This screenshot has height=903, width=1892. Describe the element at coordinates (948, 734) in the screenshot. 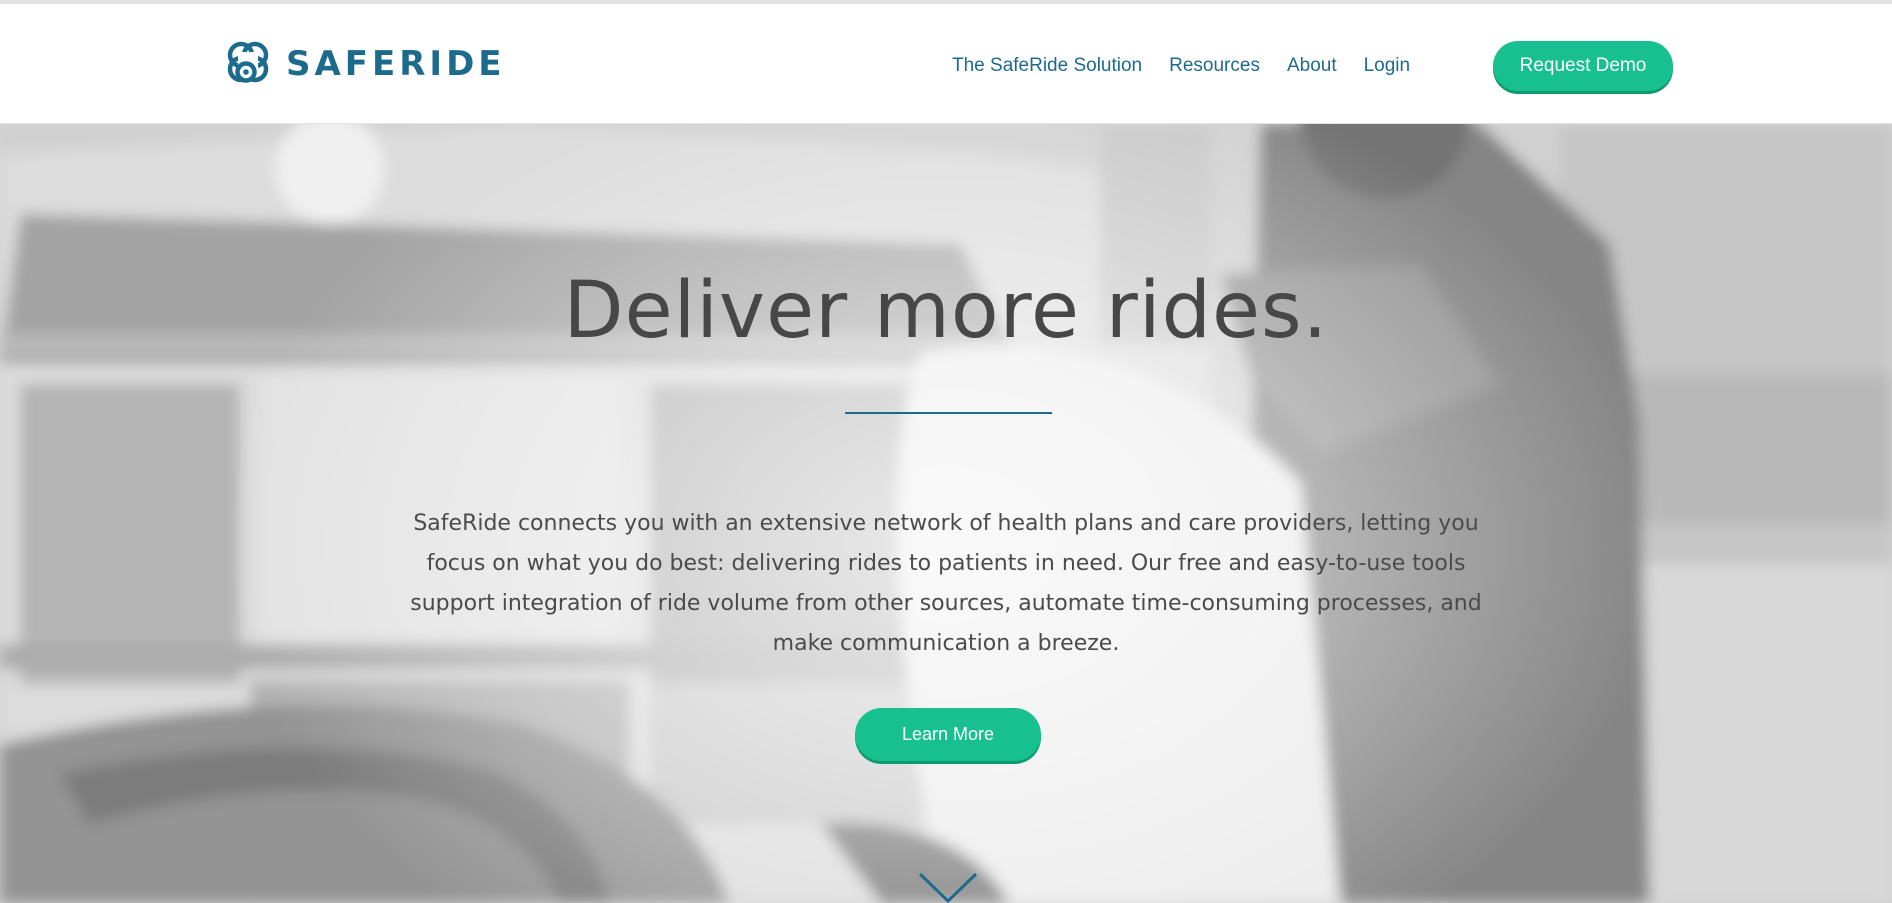

I see `learn-more-button: Learn More` at that location.